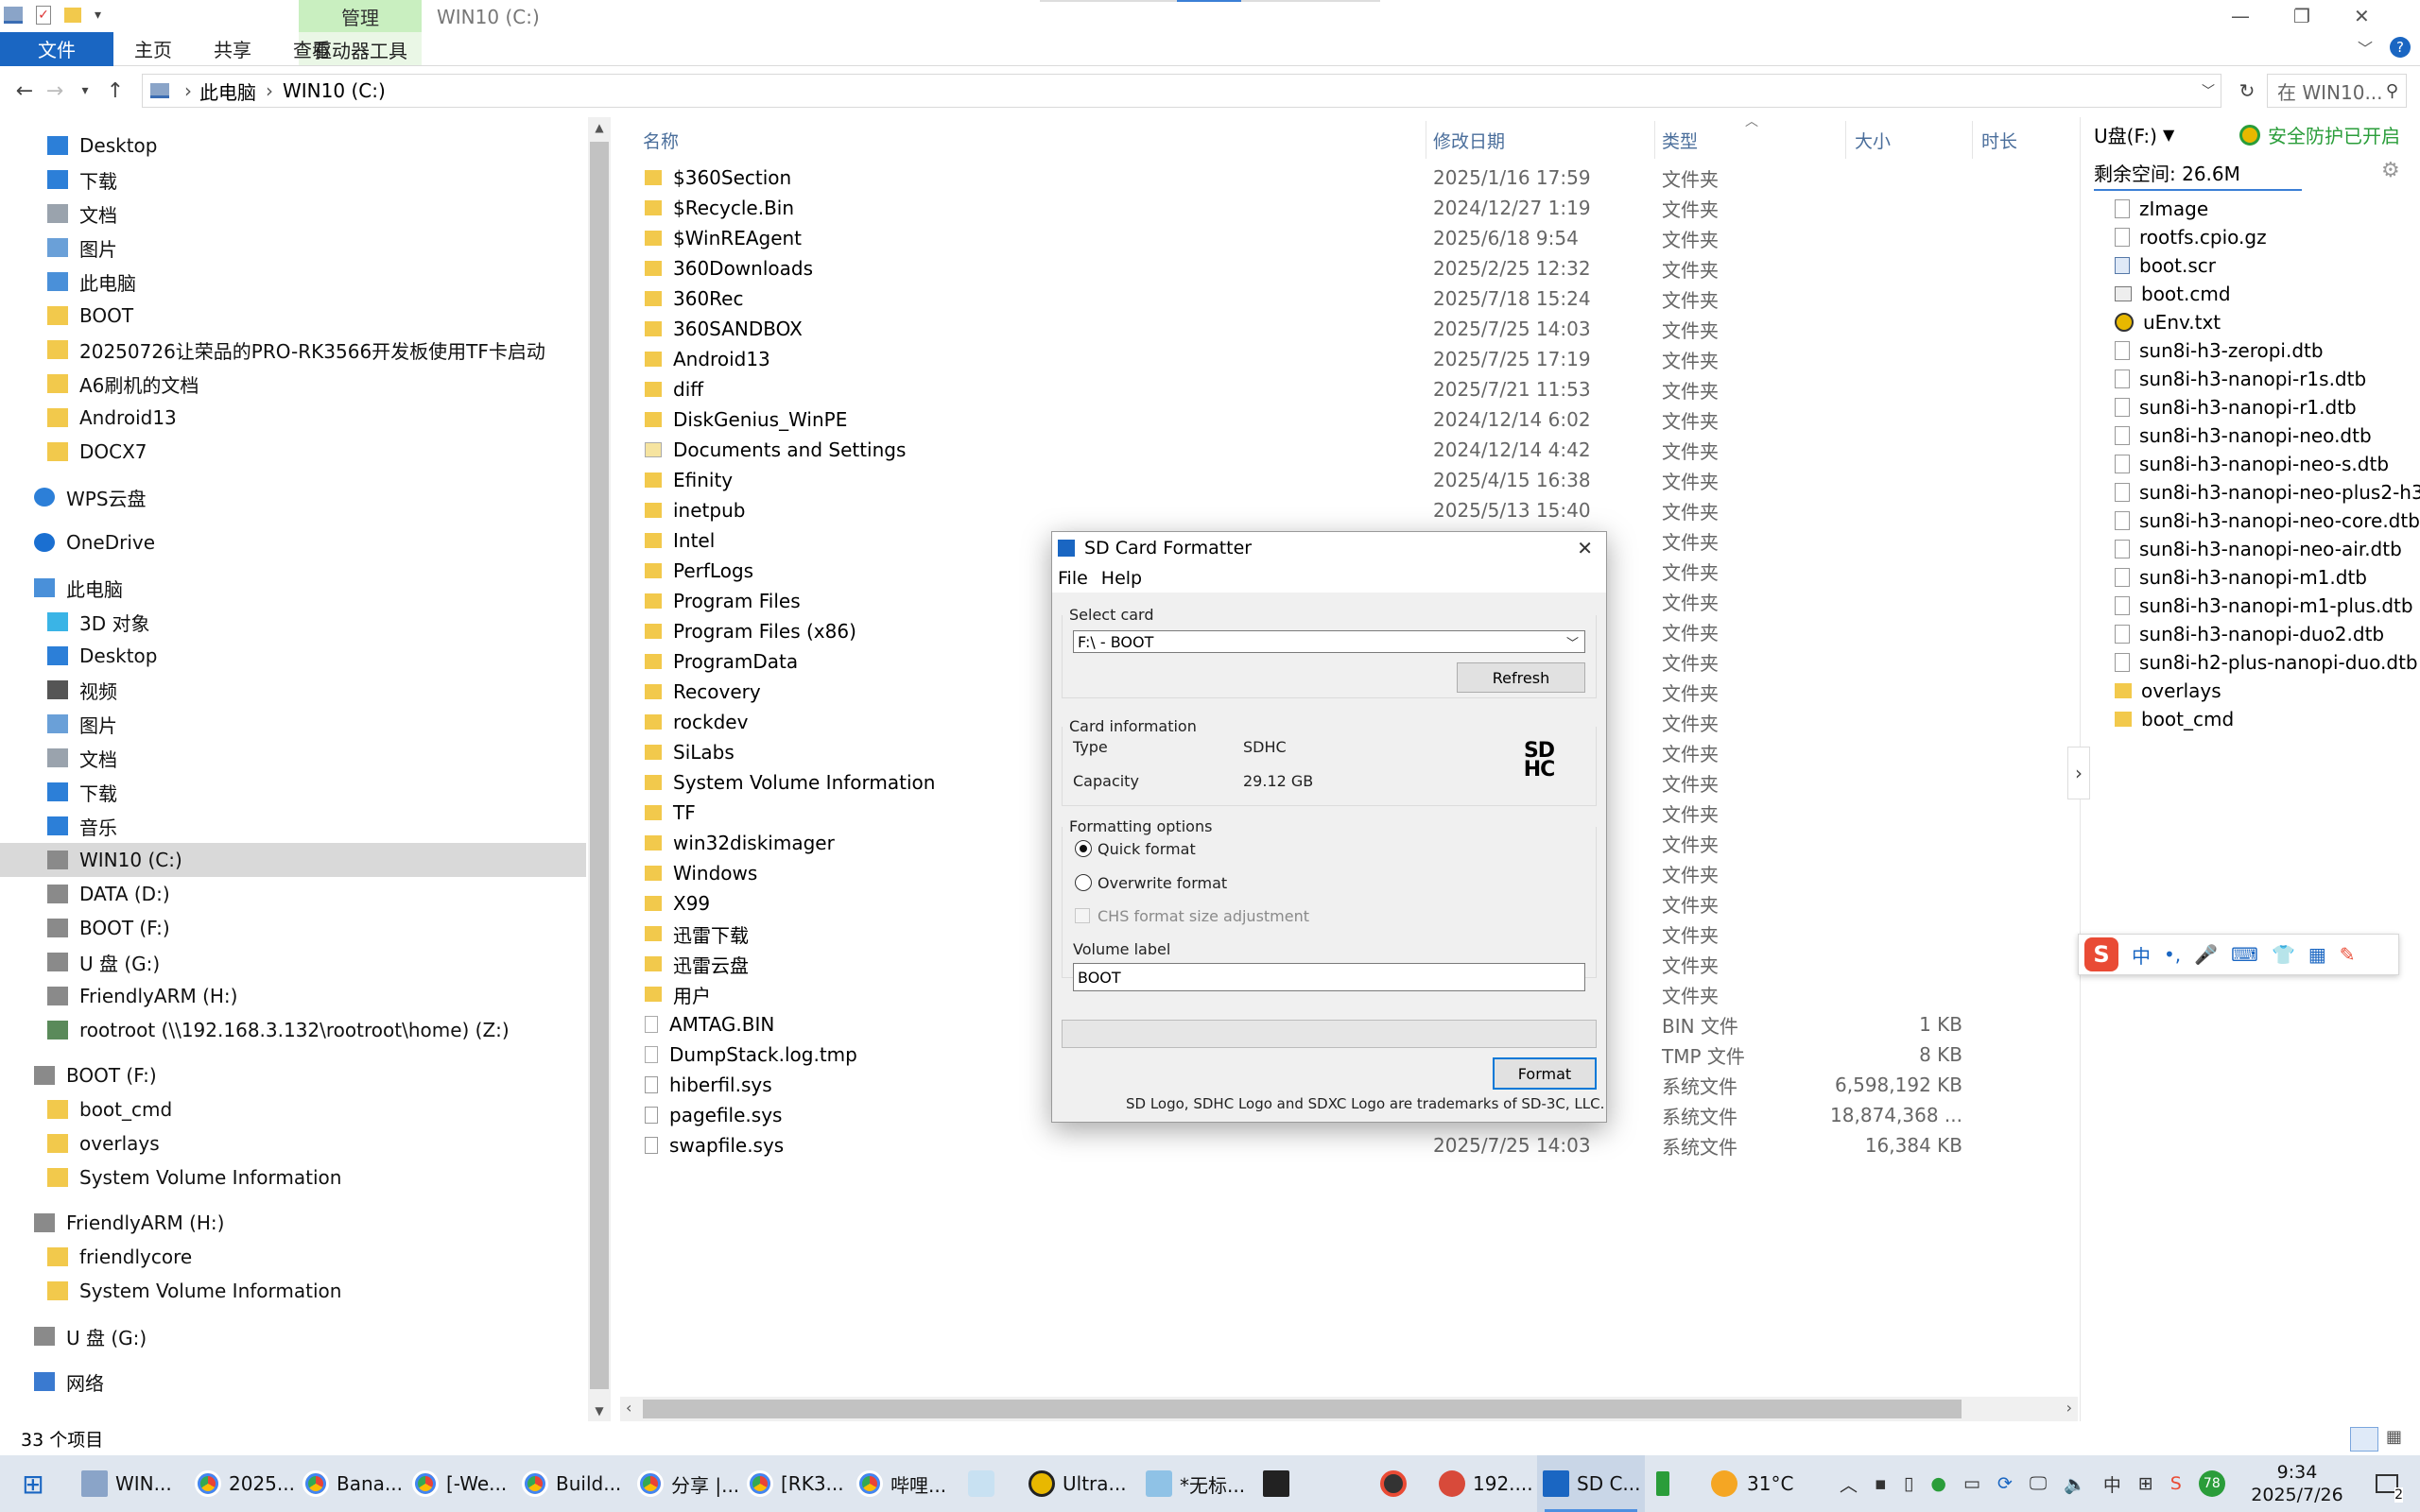 The image size is (2420, 1512). I want to click on udisk-file-row: sun8i-h3-nanopi-neo-s.dtb, so click(2252, 464).